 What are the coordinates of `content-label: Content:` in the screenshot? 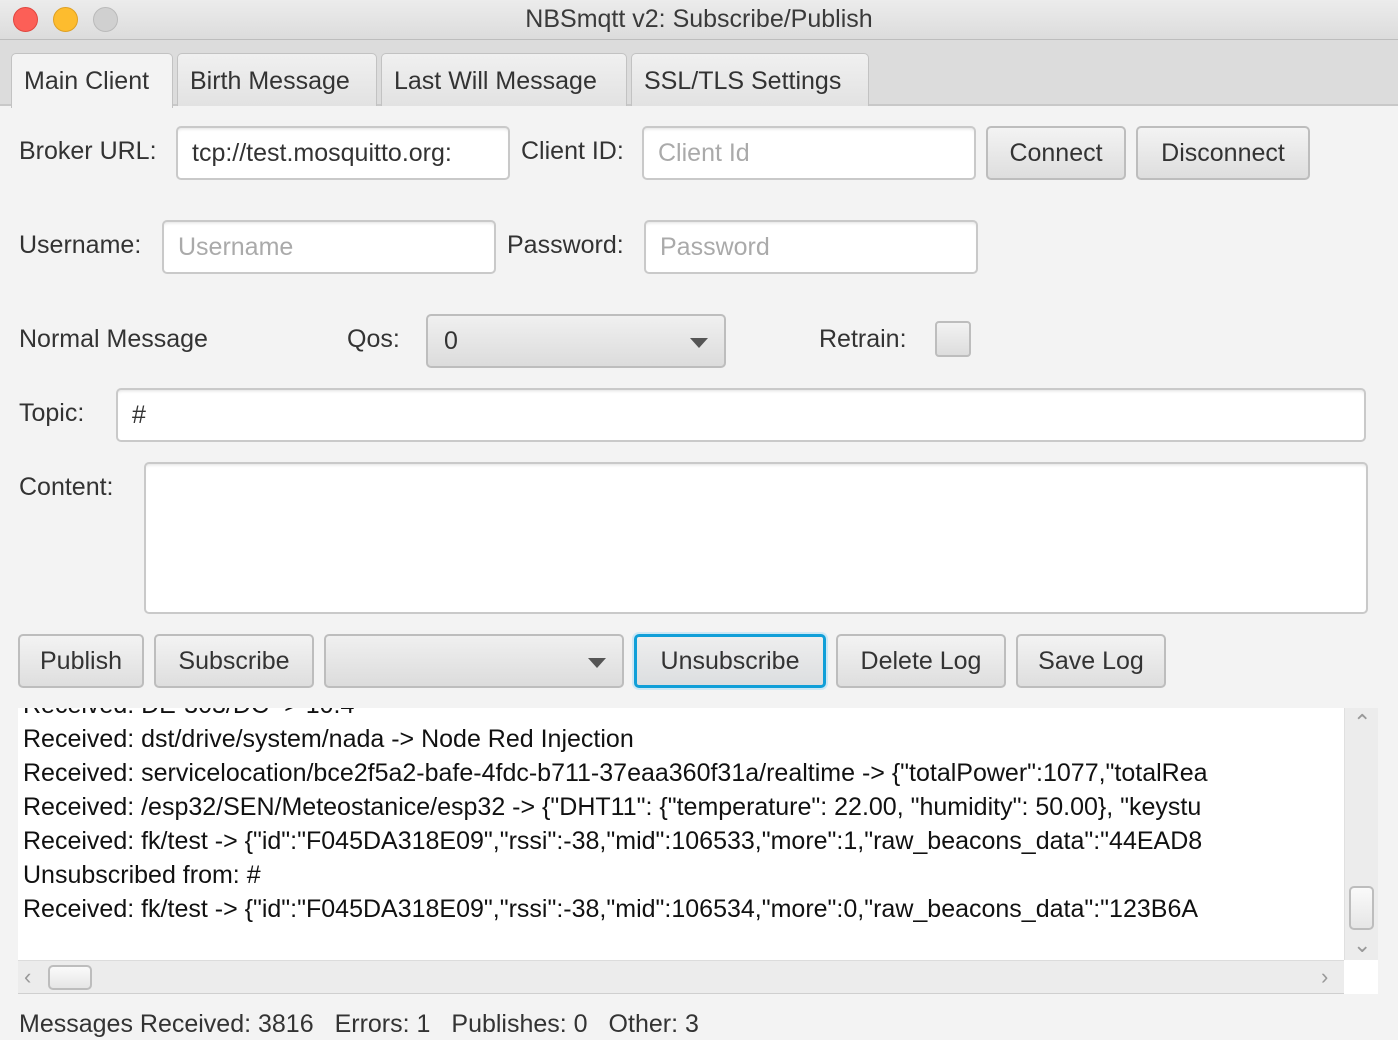 It's located at (66, 487).